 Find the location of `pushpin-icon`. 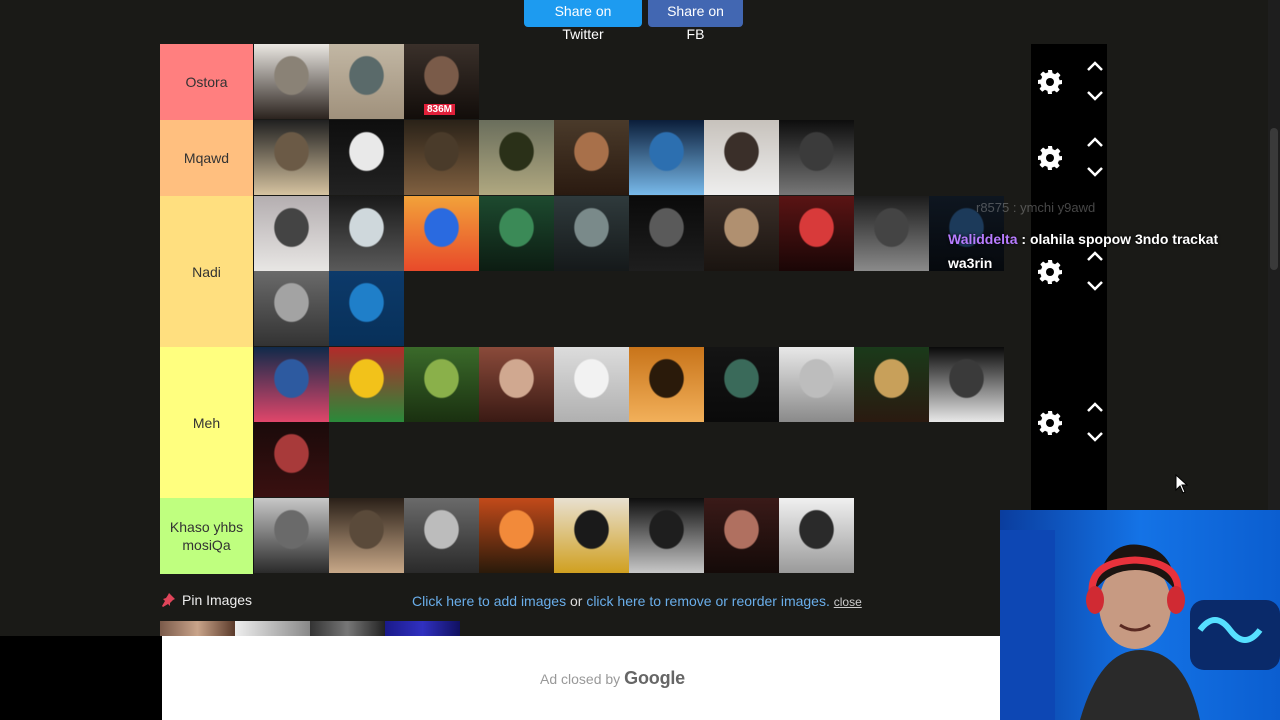

pushpin-icon is located at coordinates (168, 600).